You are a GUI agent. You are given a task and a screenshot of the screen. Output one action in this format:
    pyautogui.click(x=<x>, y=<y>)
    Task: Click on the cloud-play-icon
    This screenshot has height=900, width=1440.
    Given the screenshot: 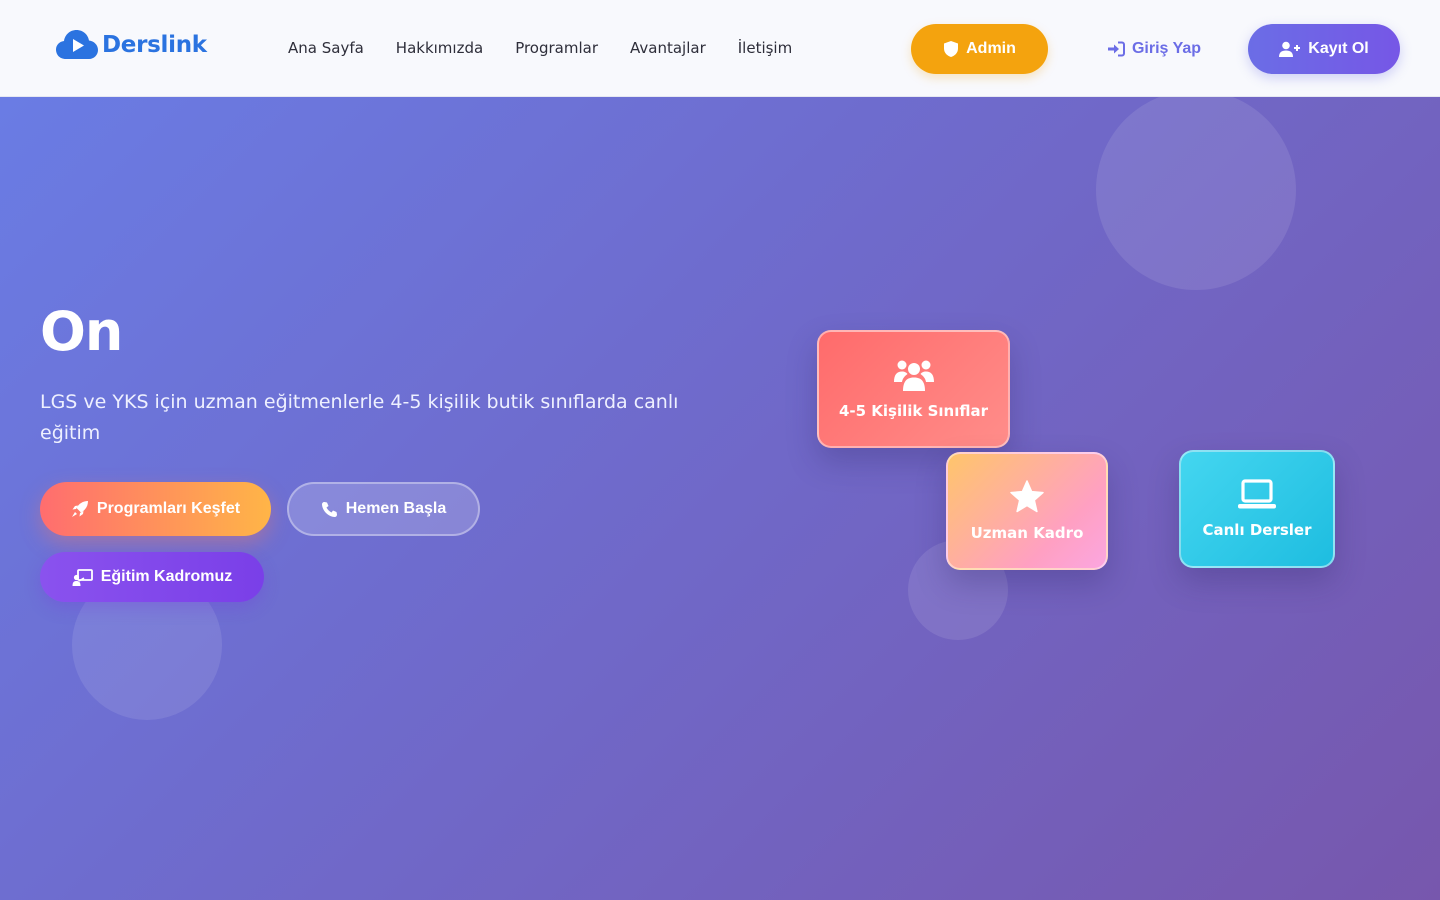 What is the action you would take?
    pyautogui.click(x=77, y=45)
    